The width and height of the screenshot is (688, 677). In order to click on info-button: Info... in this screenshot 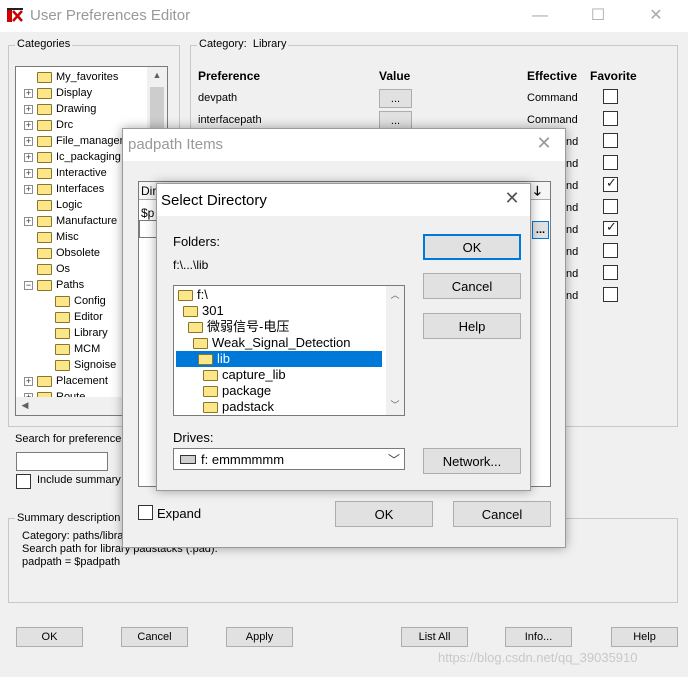, I will do `click(538, 637)`.